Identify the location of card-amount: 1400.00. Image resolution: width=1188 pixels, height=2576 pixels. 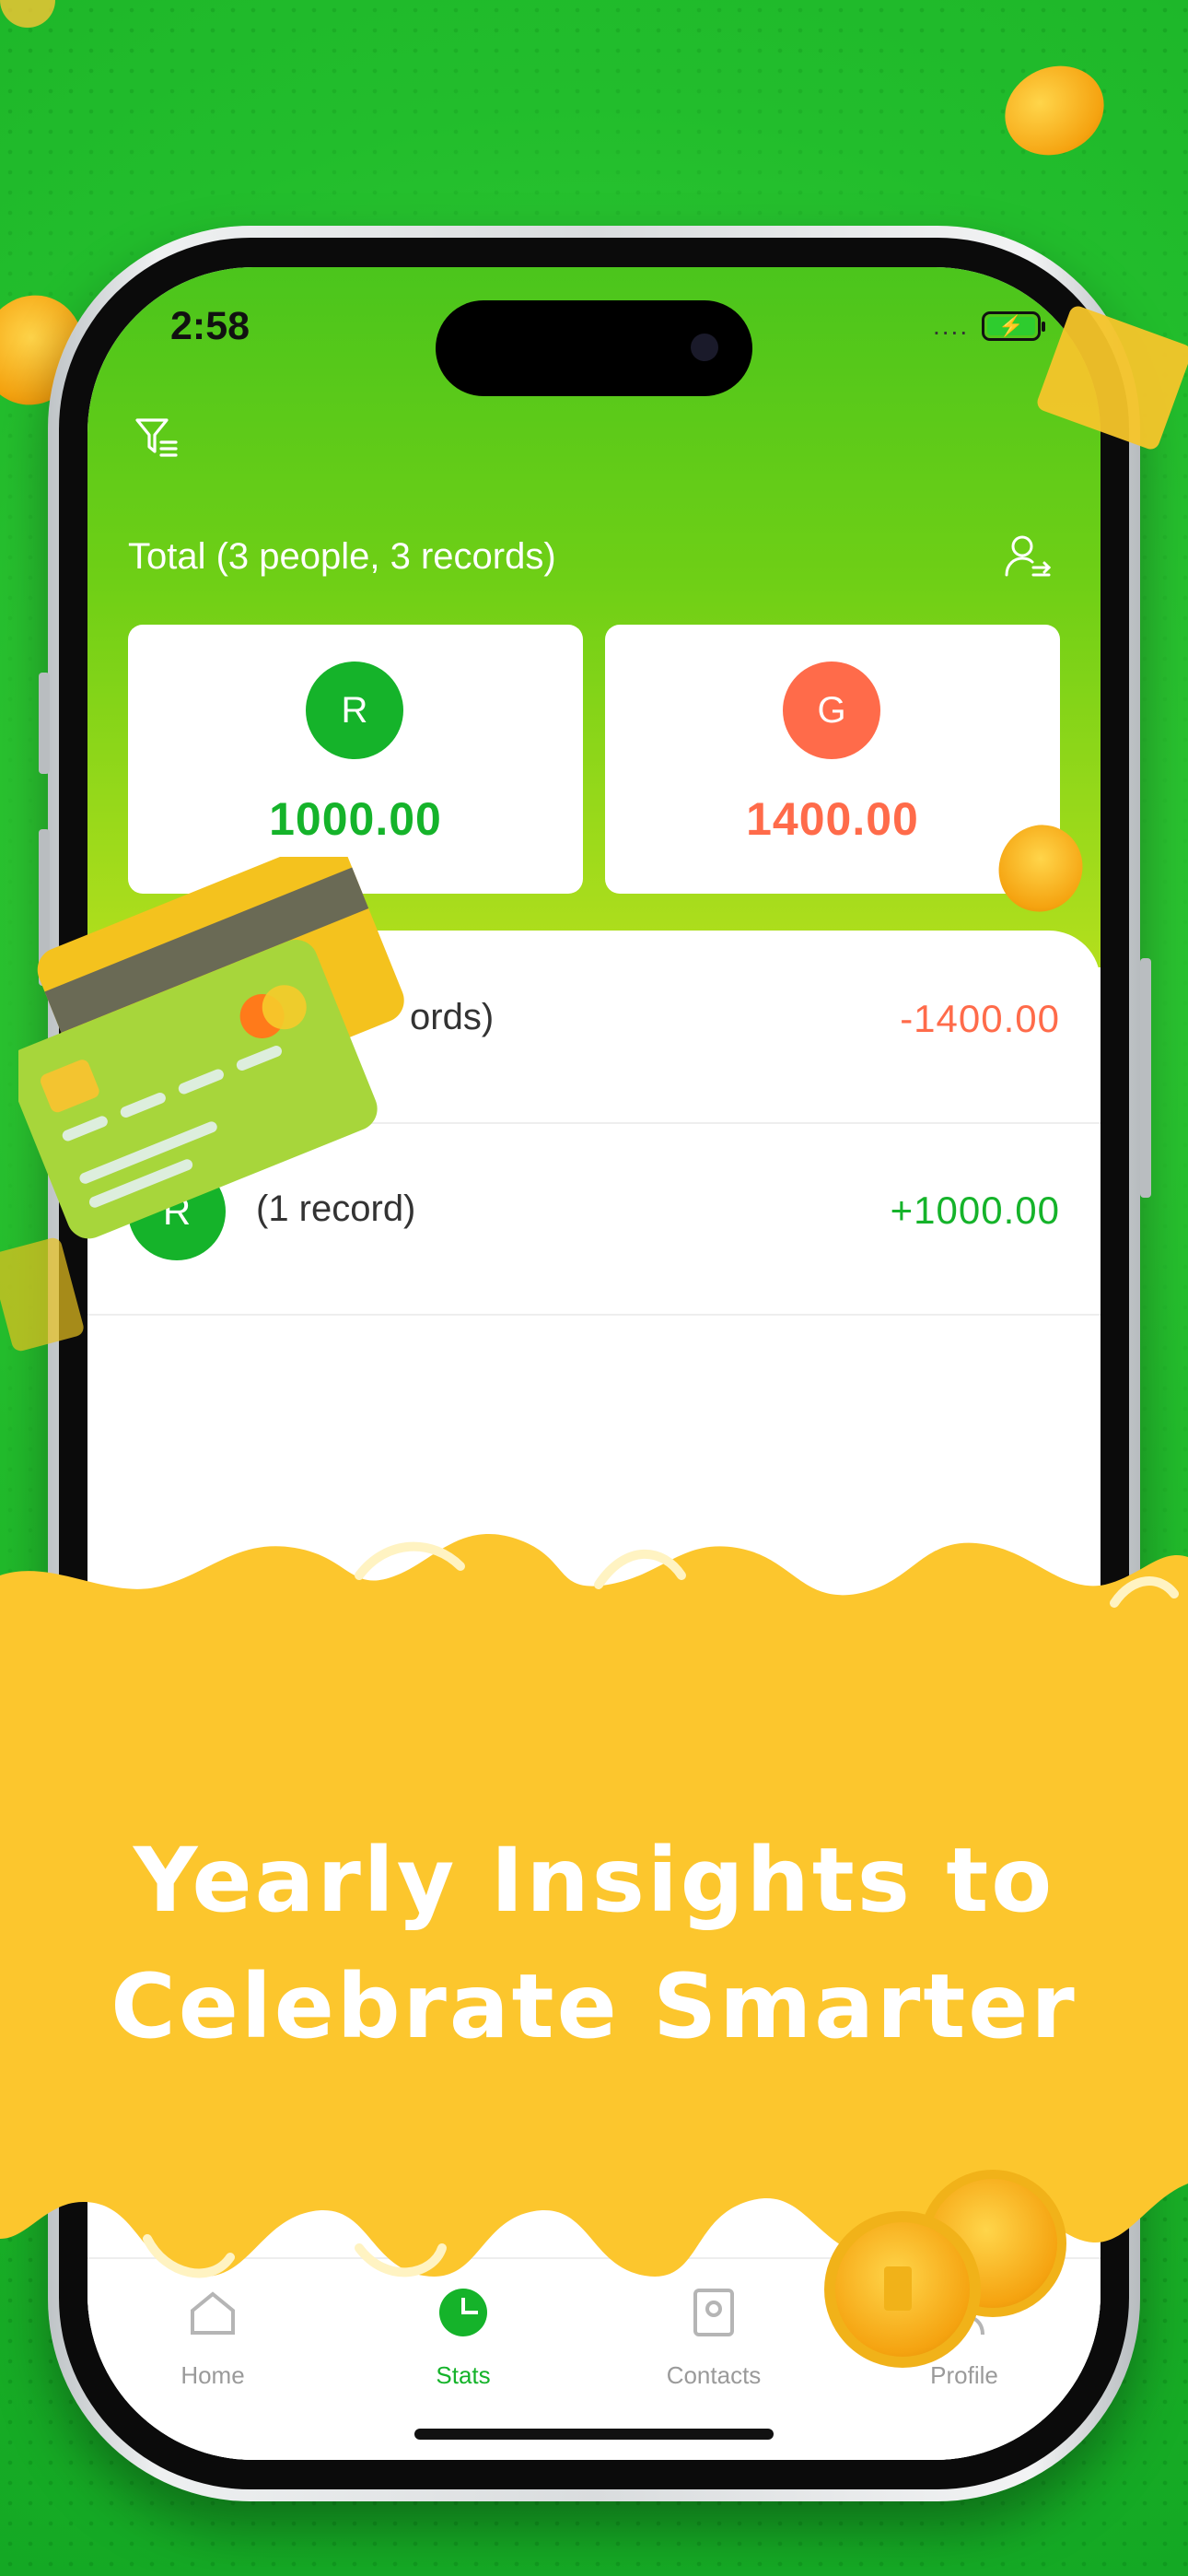
(832, 819).